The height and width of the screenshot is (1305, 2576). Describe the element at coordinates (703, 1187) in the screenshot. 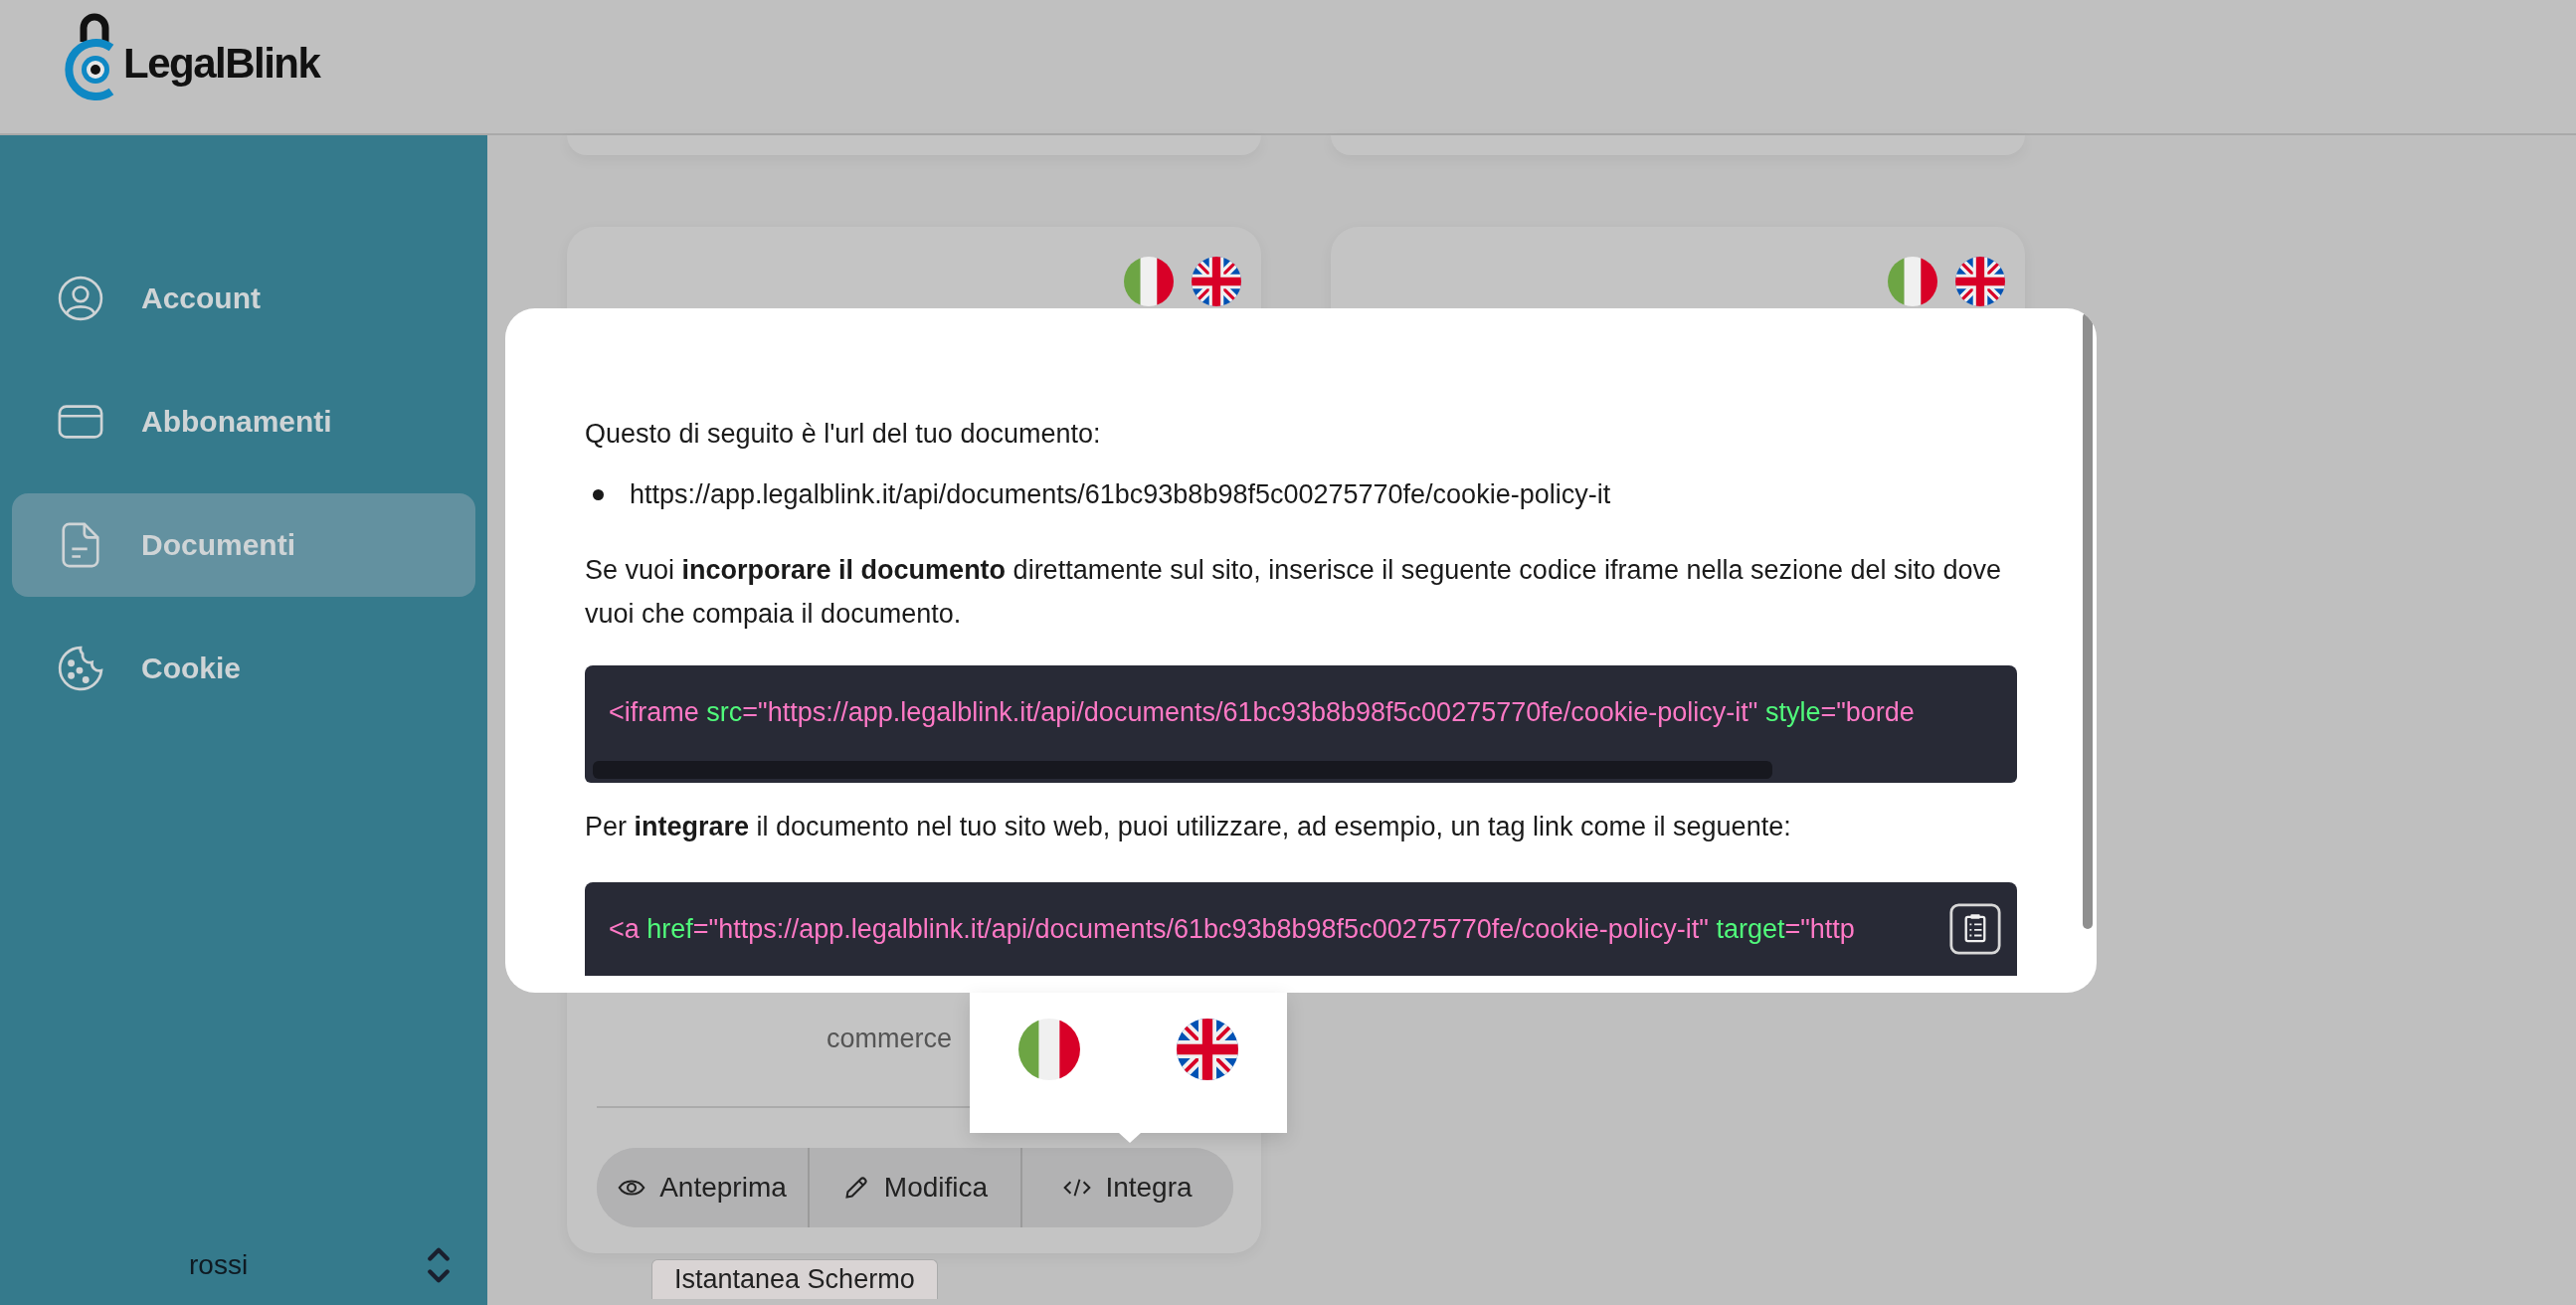

I see `action-button: Anteprima` at that location.